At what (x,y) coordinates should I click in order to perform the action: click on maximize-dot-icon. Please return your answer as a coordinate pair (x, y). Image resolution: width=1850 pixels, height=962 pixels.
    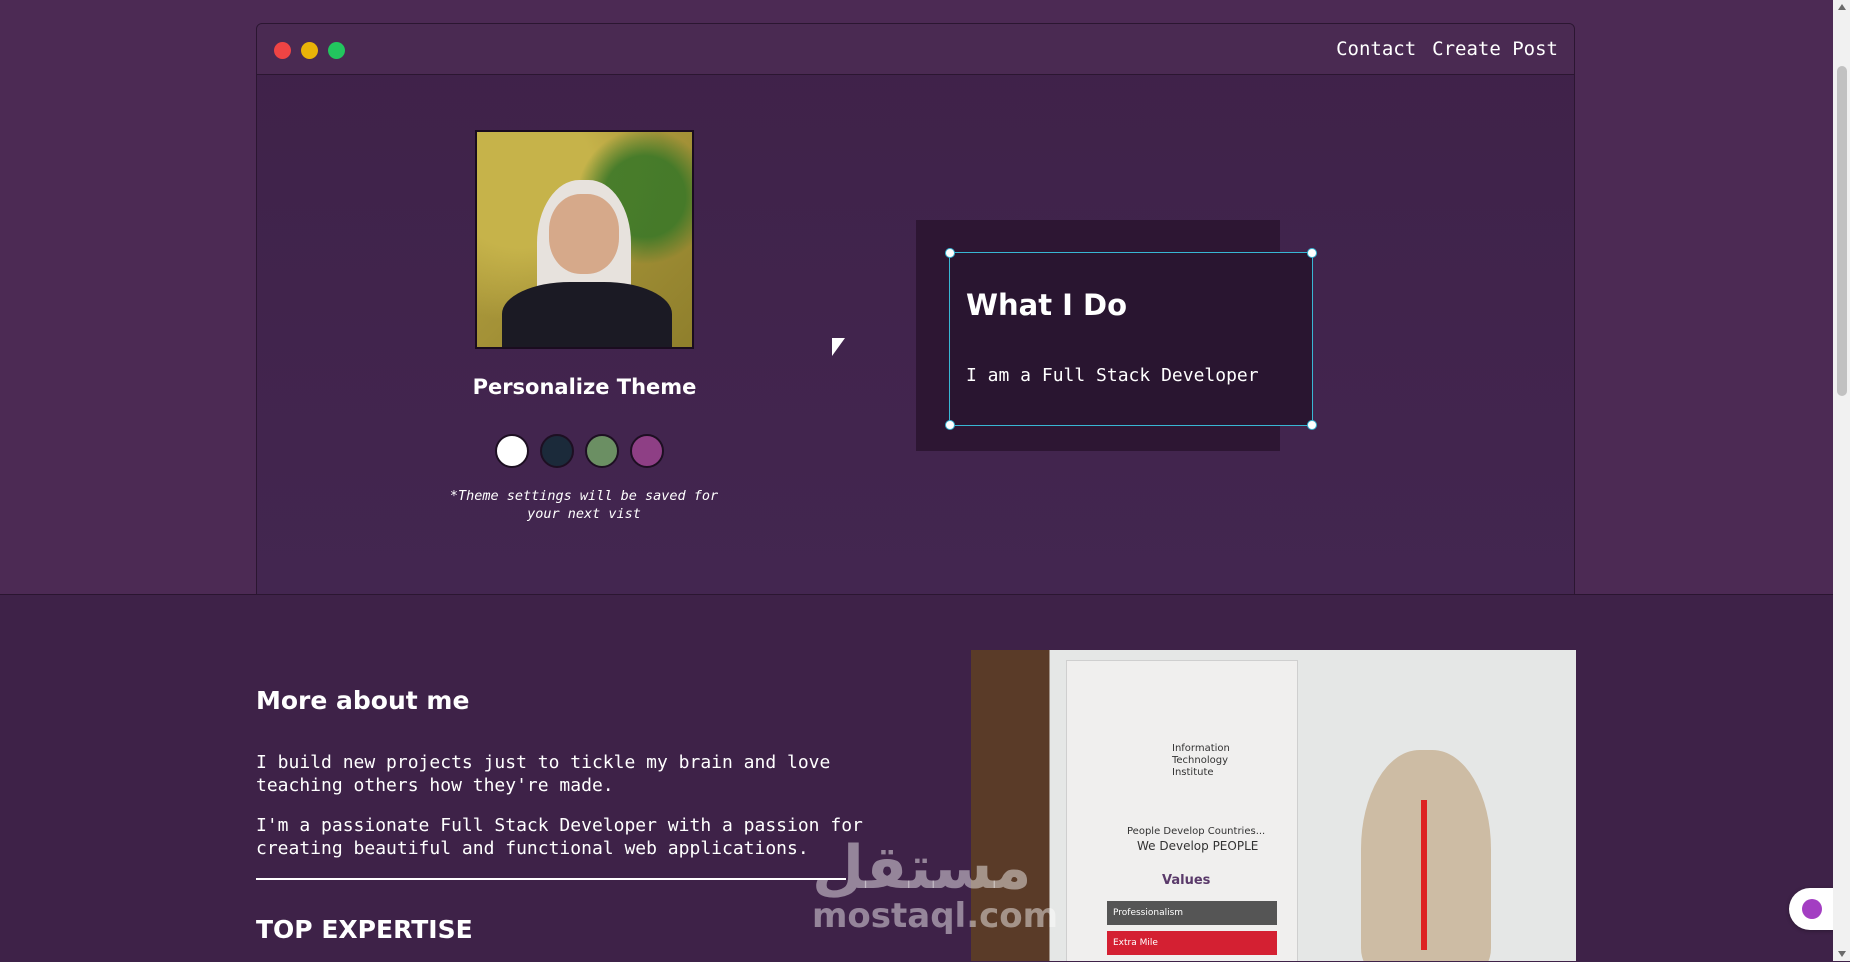
    Looking at the image, I should click on (336, 50).